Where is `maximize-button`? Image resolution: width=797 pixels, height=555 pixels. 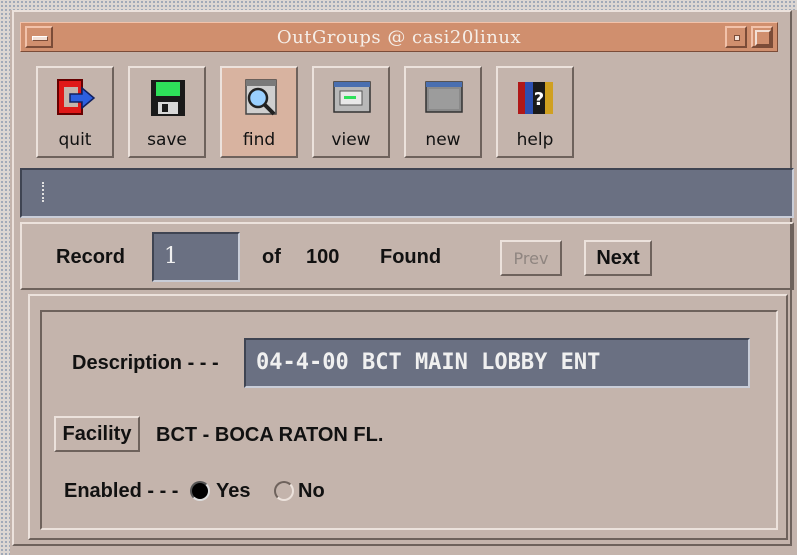
maximize-button is located at coordinates (762, 37).